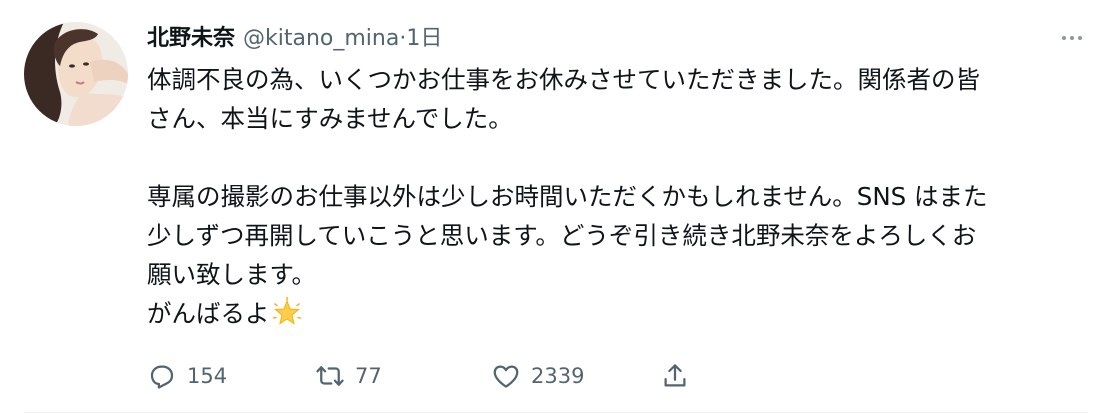 Image resolution: width=1112 pixels, height=418 pixels. I want to click on author-name: 北野未奈, so click(191, 39).